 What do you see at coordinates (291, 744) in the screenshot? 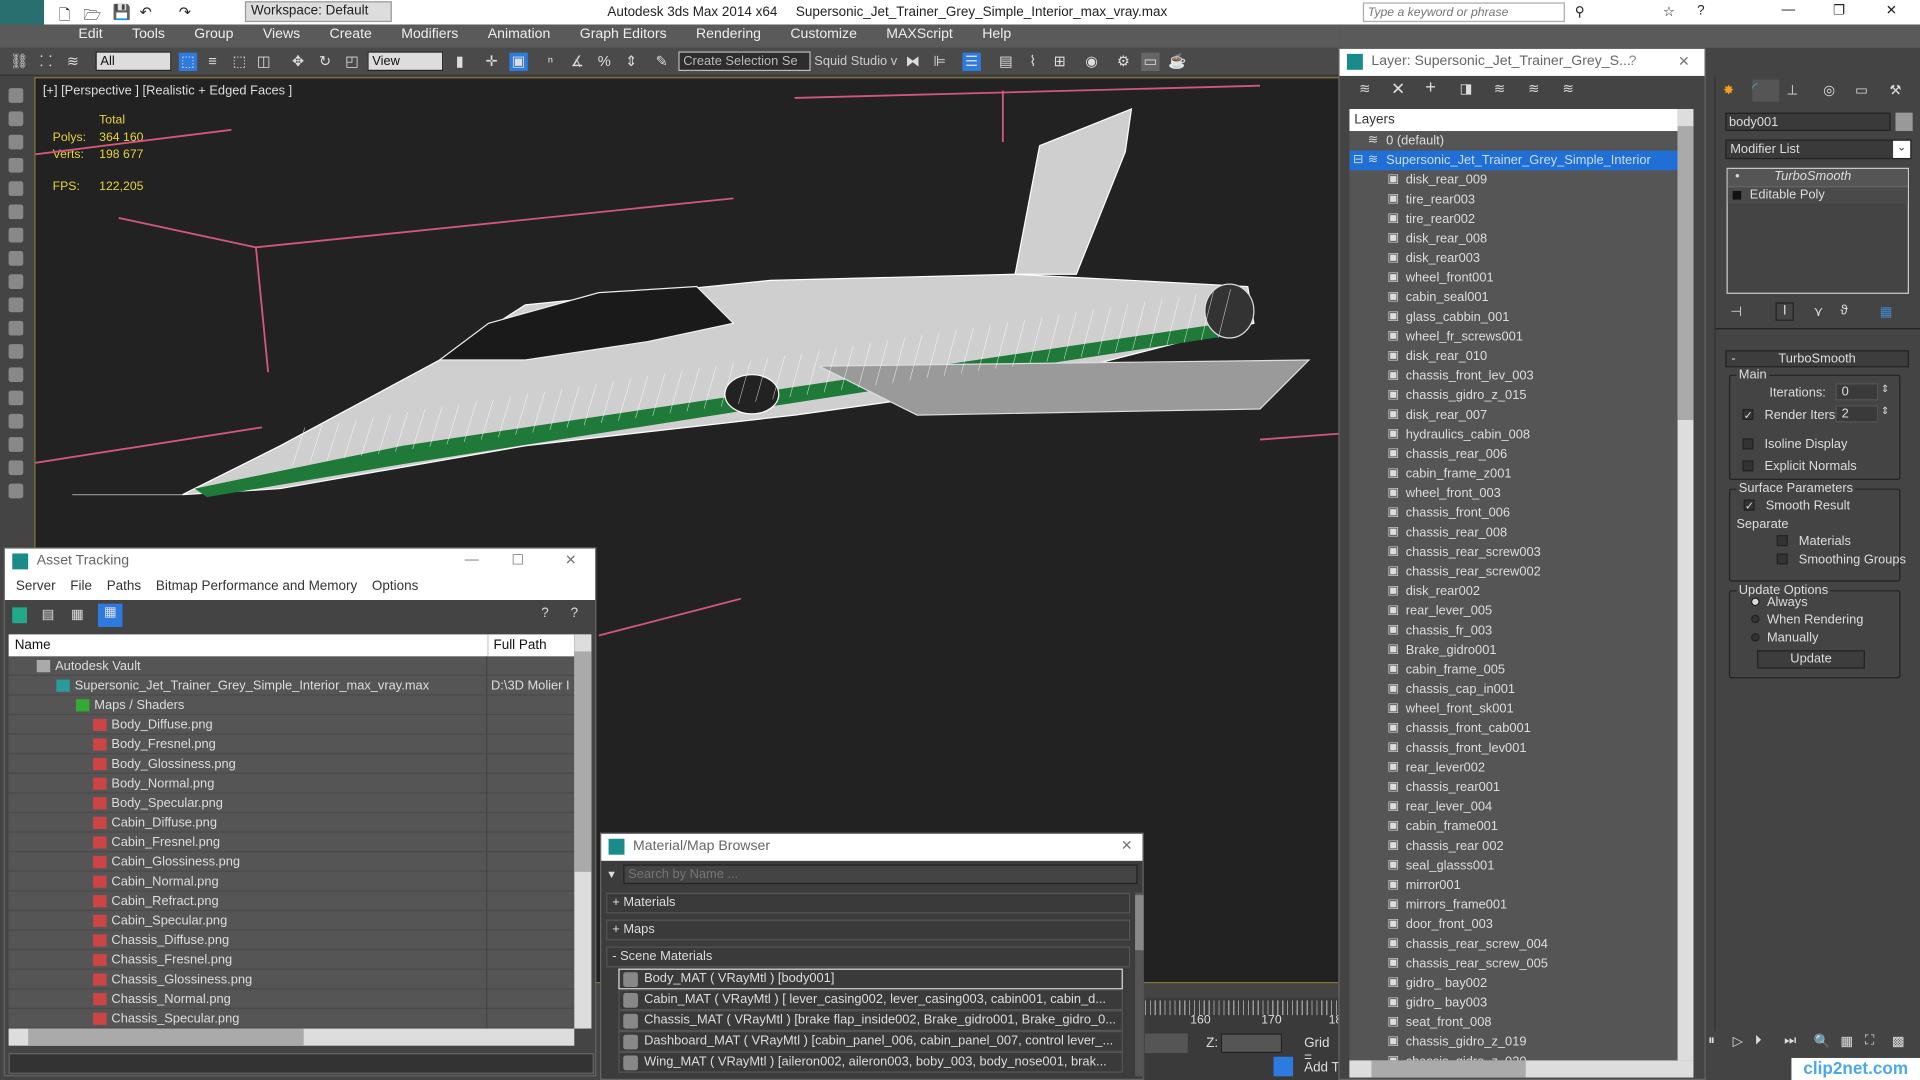
I see `asset-row-map: Body_Fresnel.png` at bounding box center [291, 744].